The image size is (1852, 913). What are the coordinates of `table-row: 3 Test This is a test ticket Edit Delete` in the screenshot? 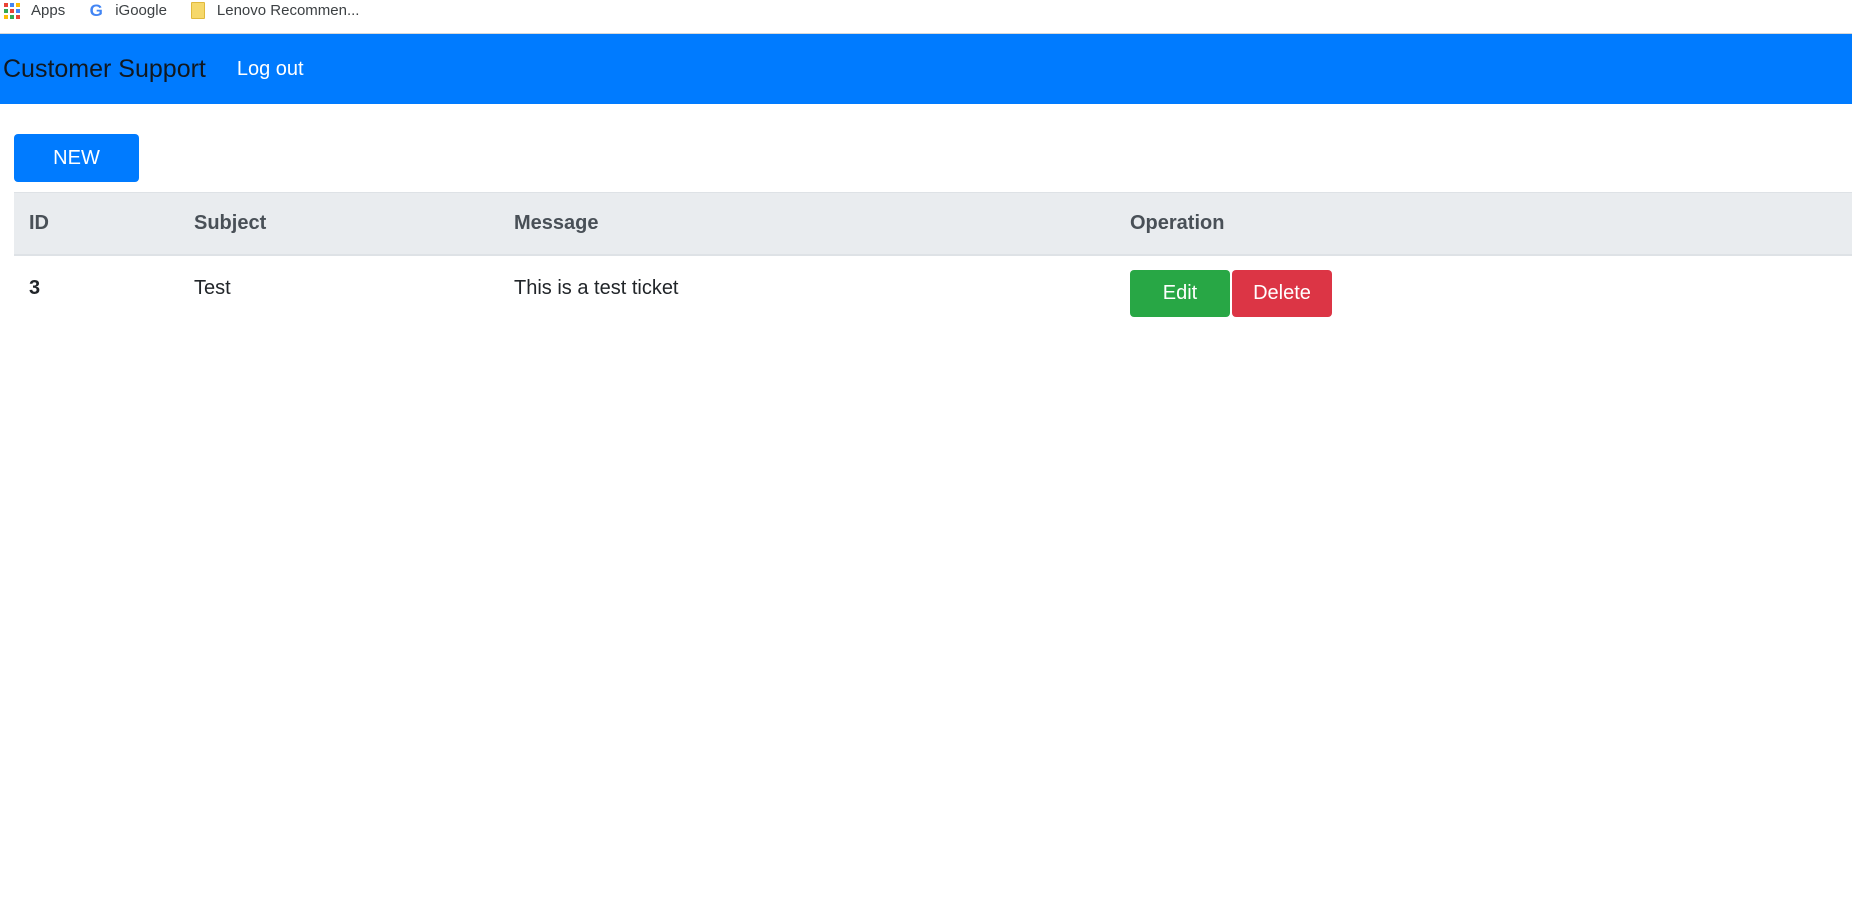 It's located at (933, 304).